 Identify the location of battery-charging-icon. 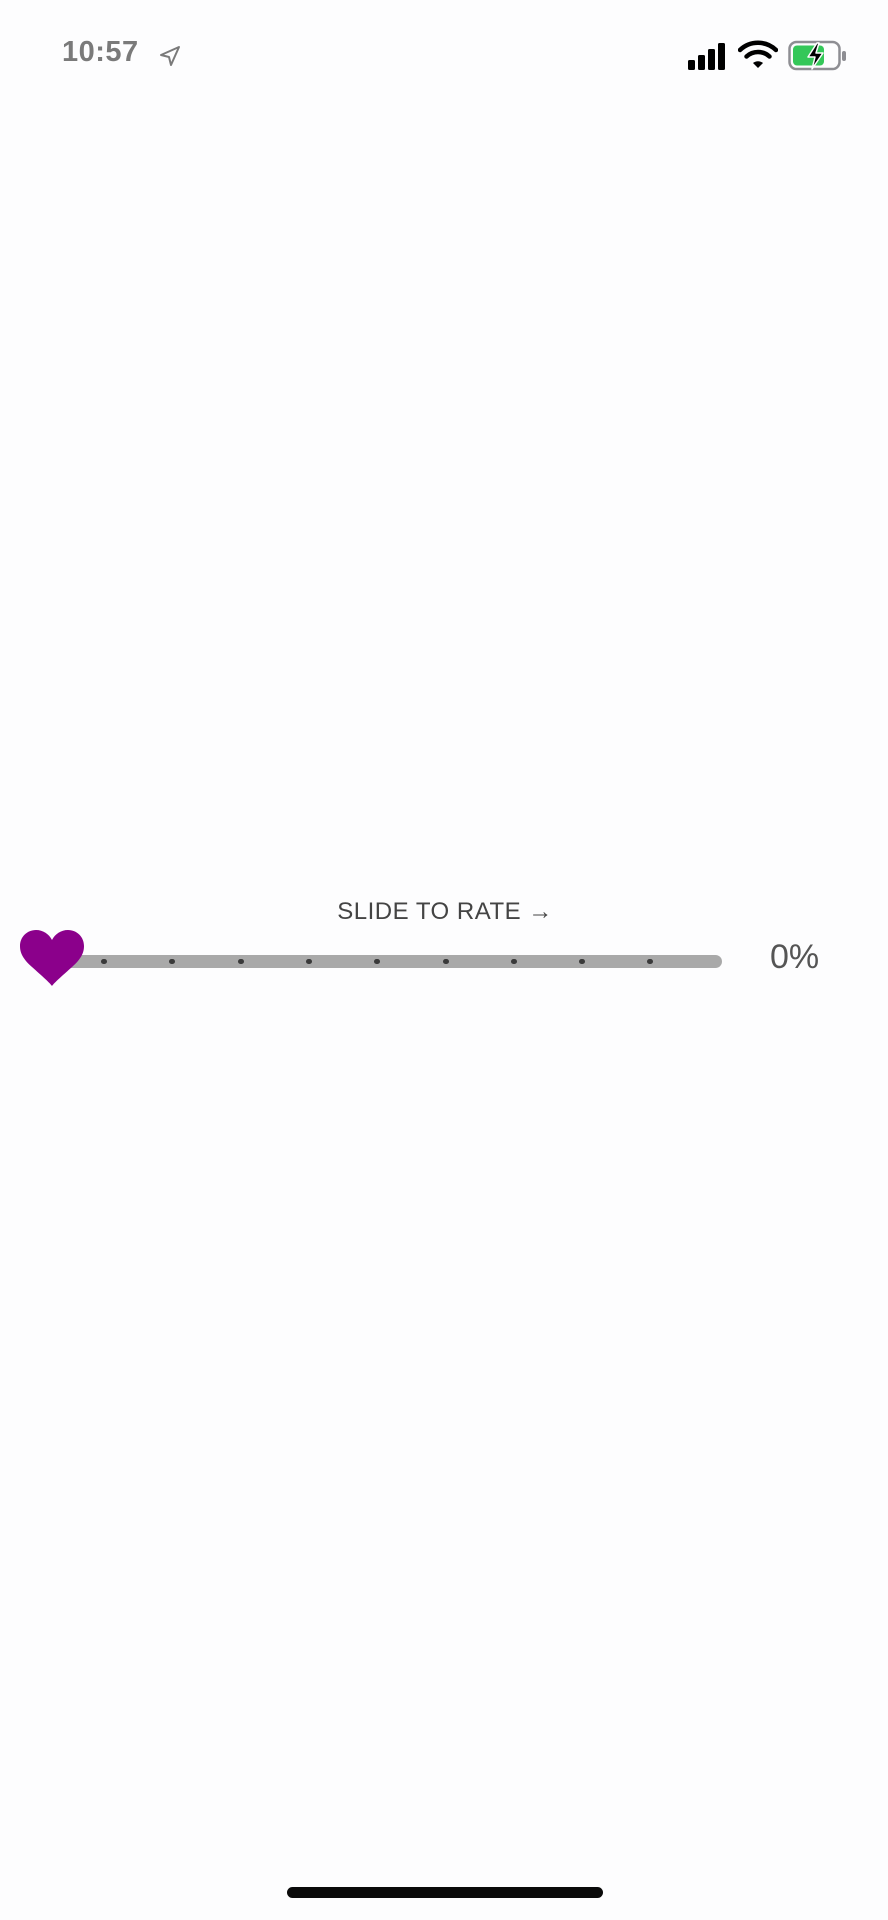
(817, 55).